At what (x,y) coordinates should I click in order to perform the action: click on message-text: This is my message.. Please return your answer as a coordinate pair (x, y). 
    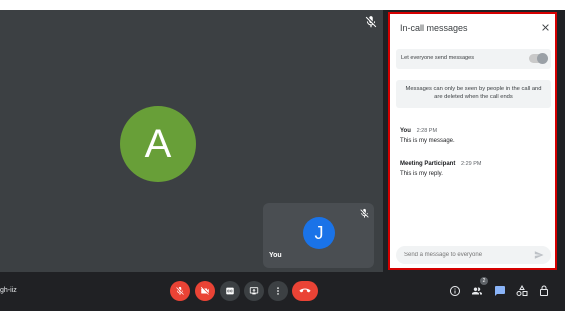
    Looking at the image, I should click on (427, 141).